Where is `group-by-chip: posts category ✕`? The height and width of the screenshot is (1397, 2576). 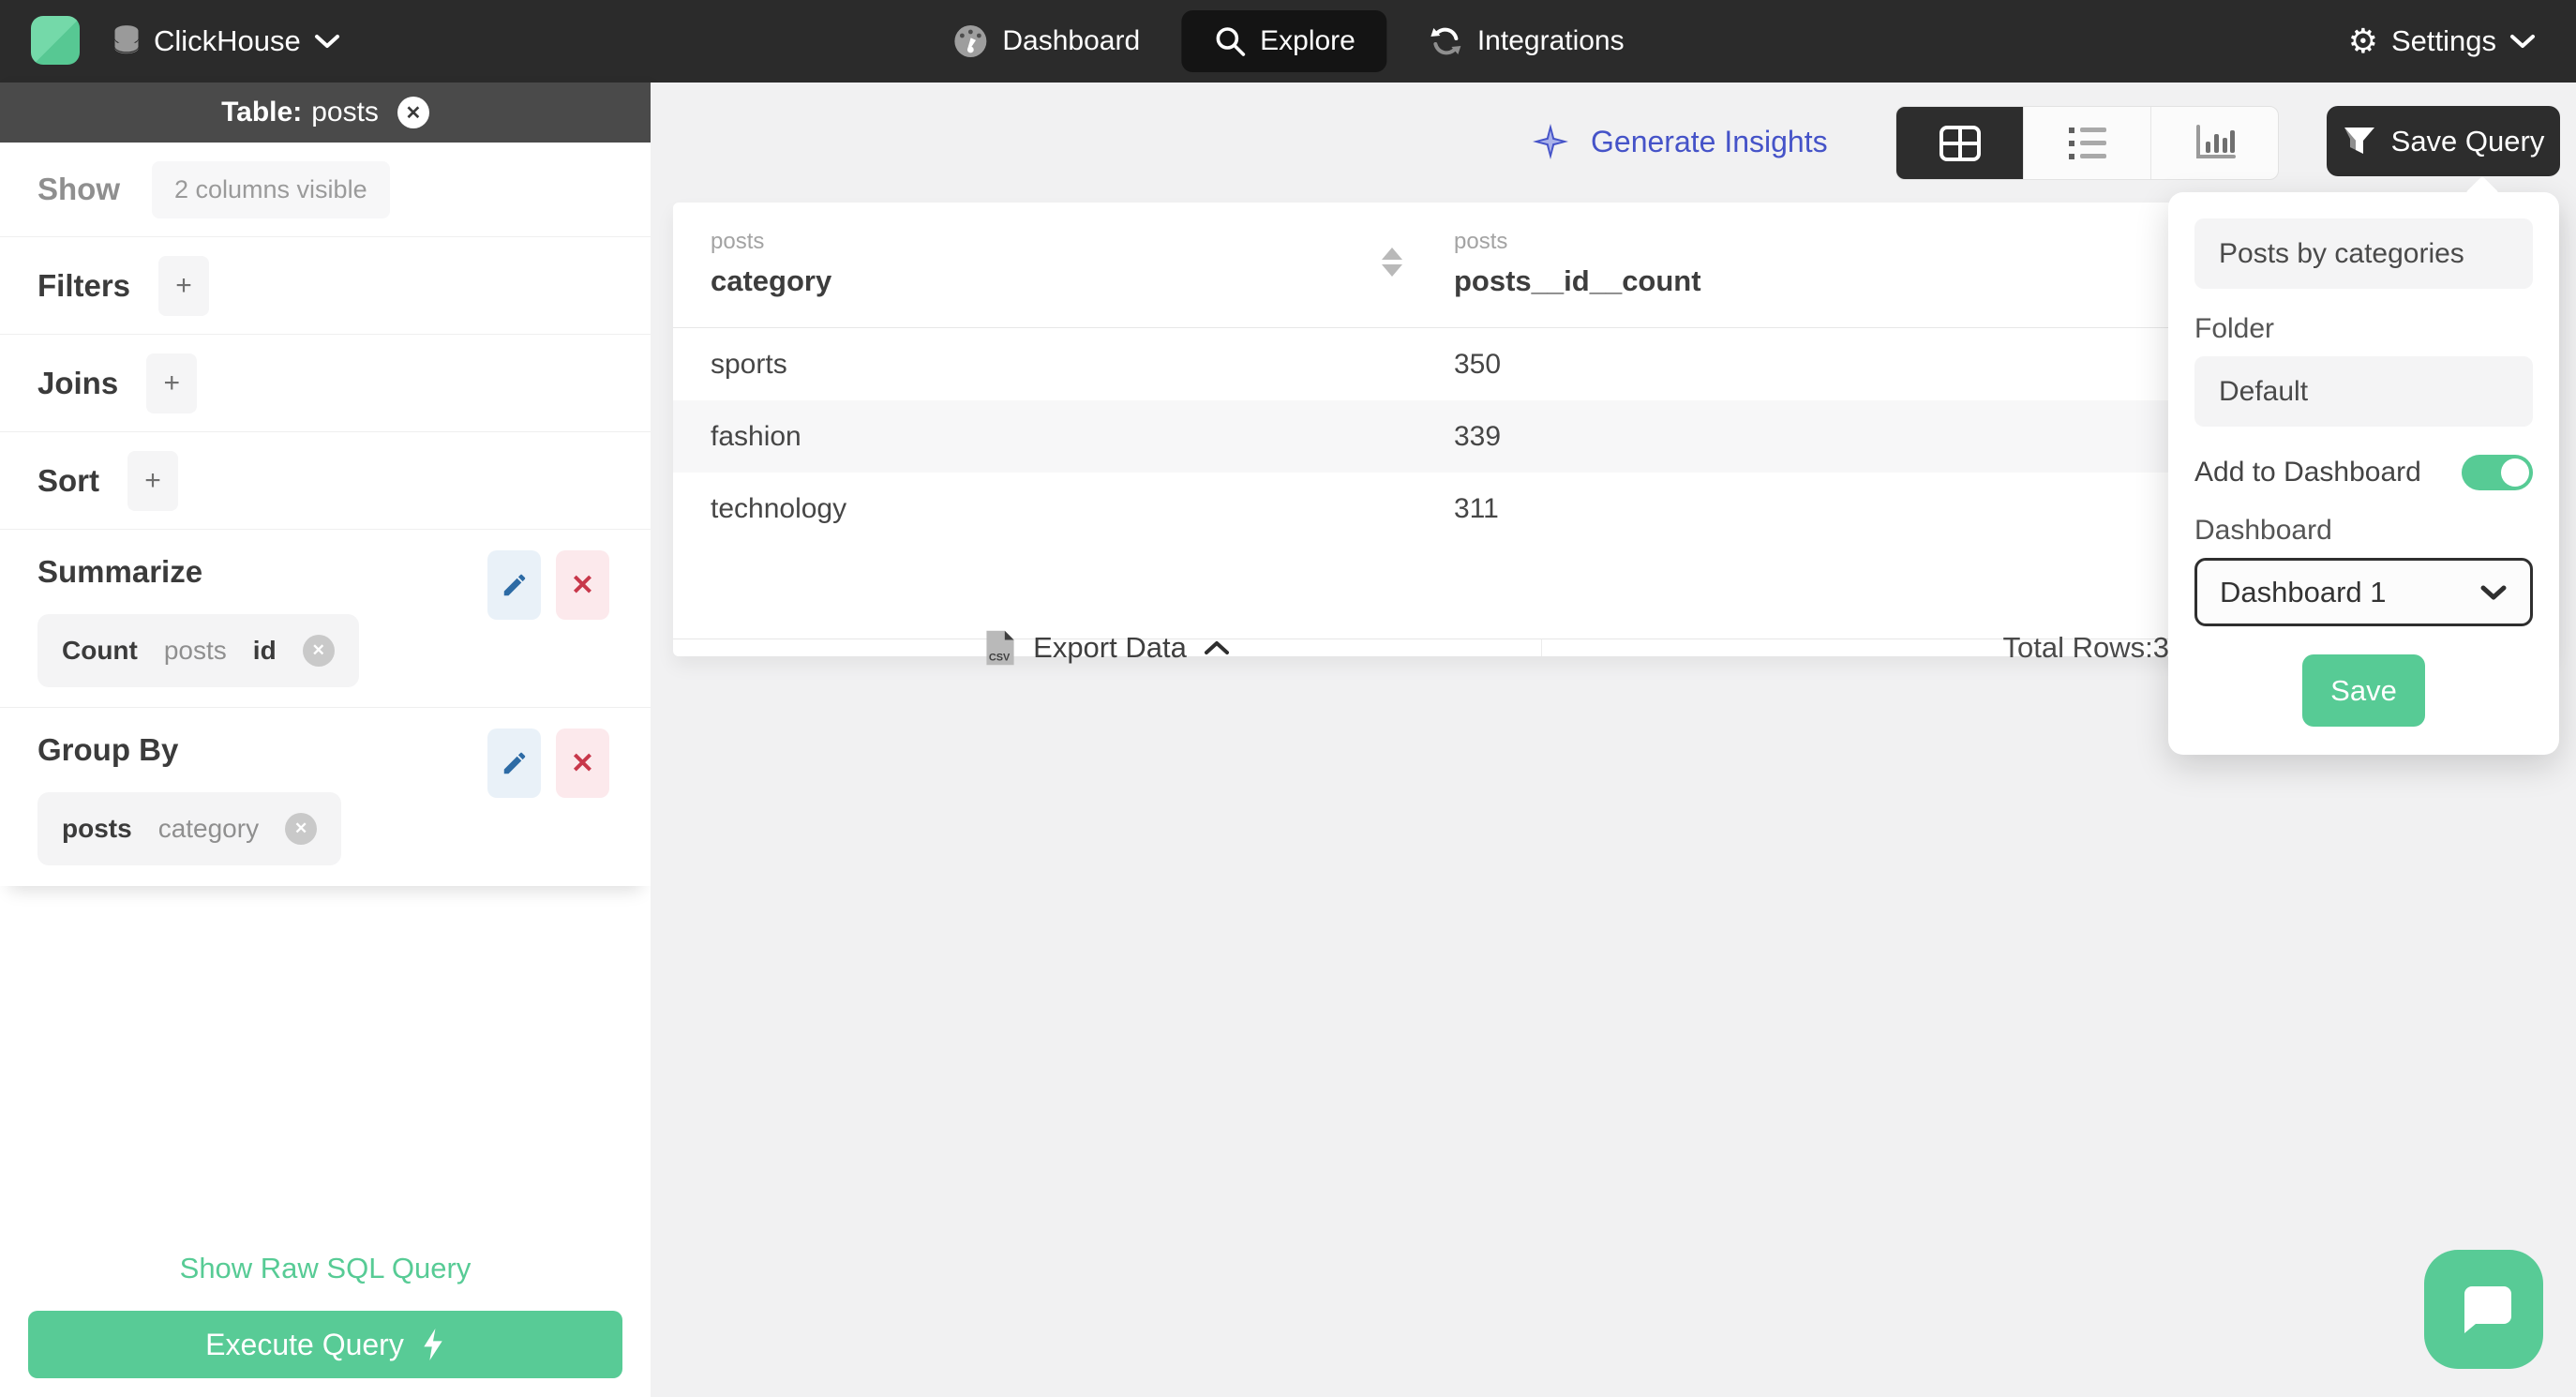 group-by-chip: posts category ✕ is located at coordinates (190, 829).